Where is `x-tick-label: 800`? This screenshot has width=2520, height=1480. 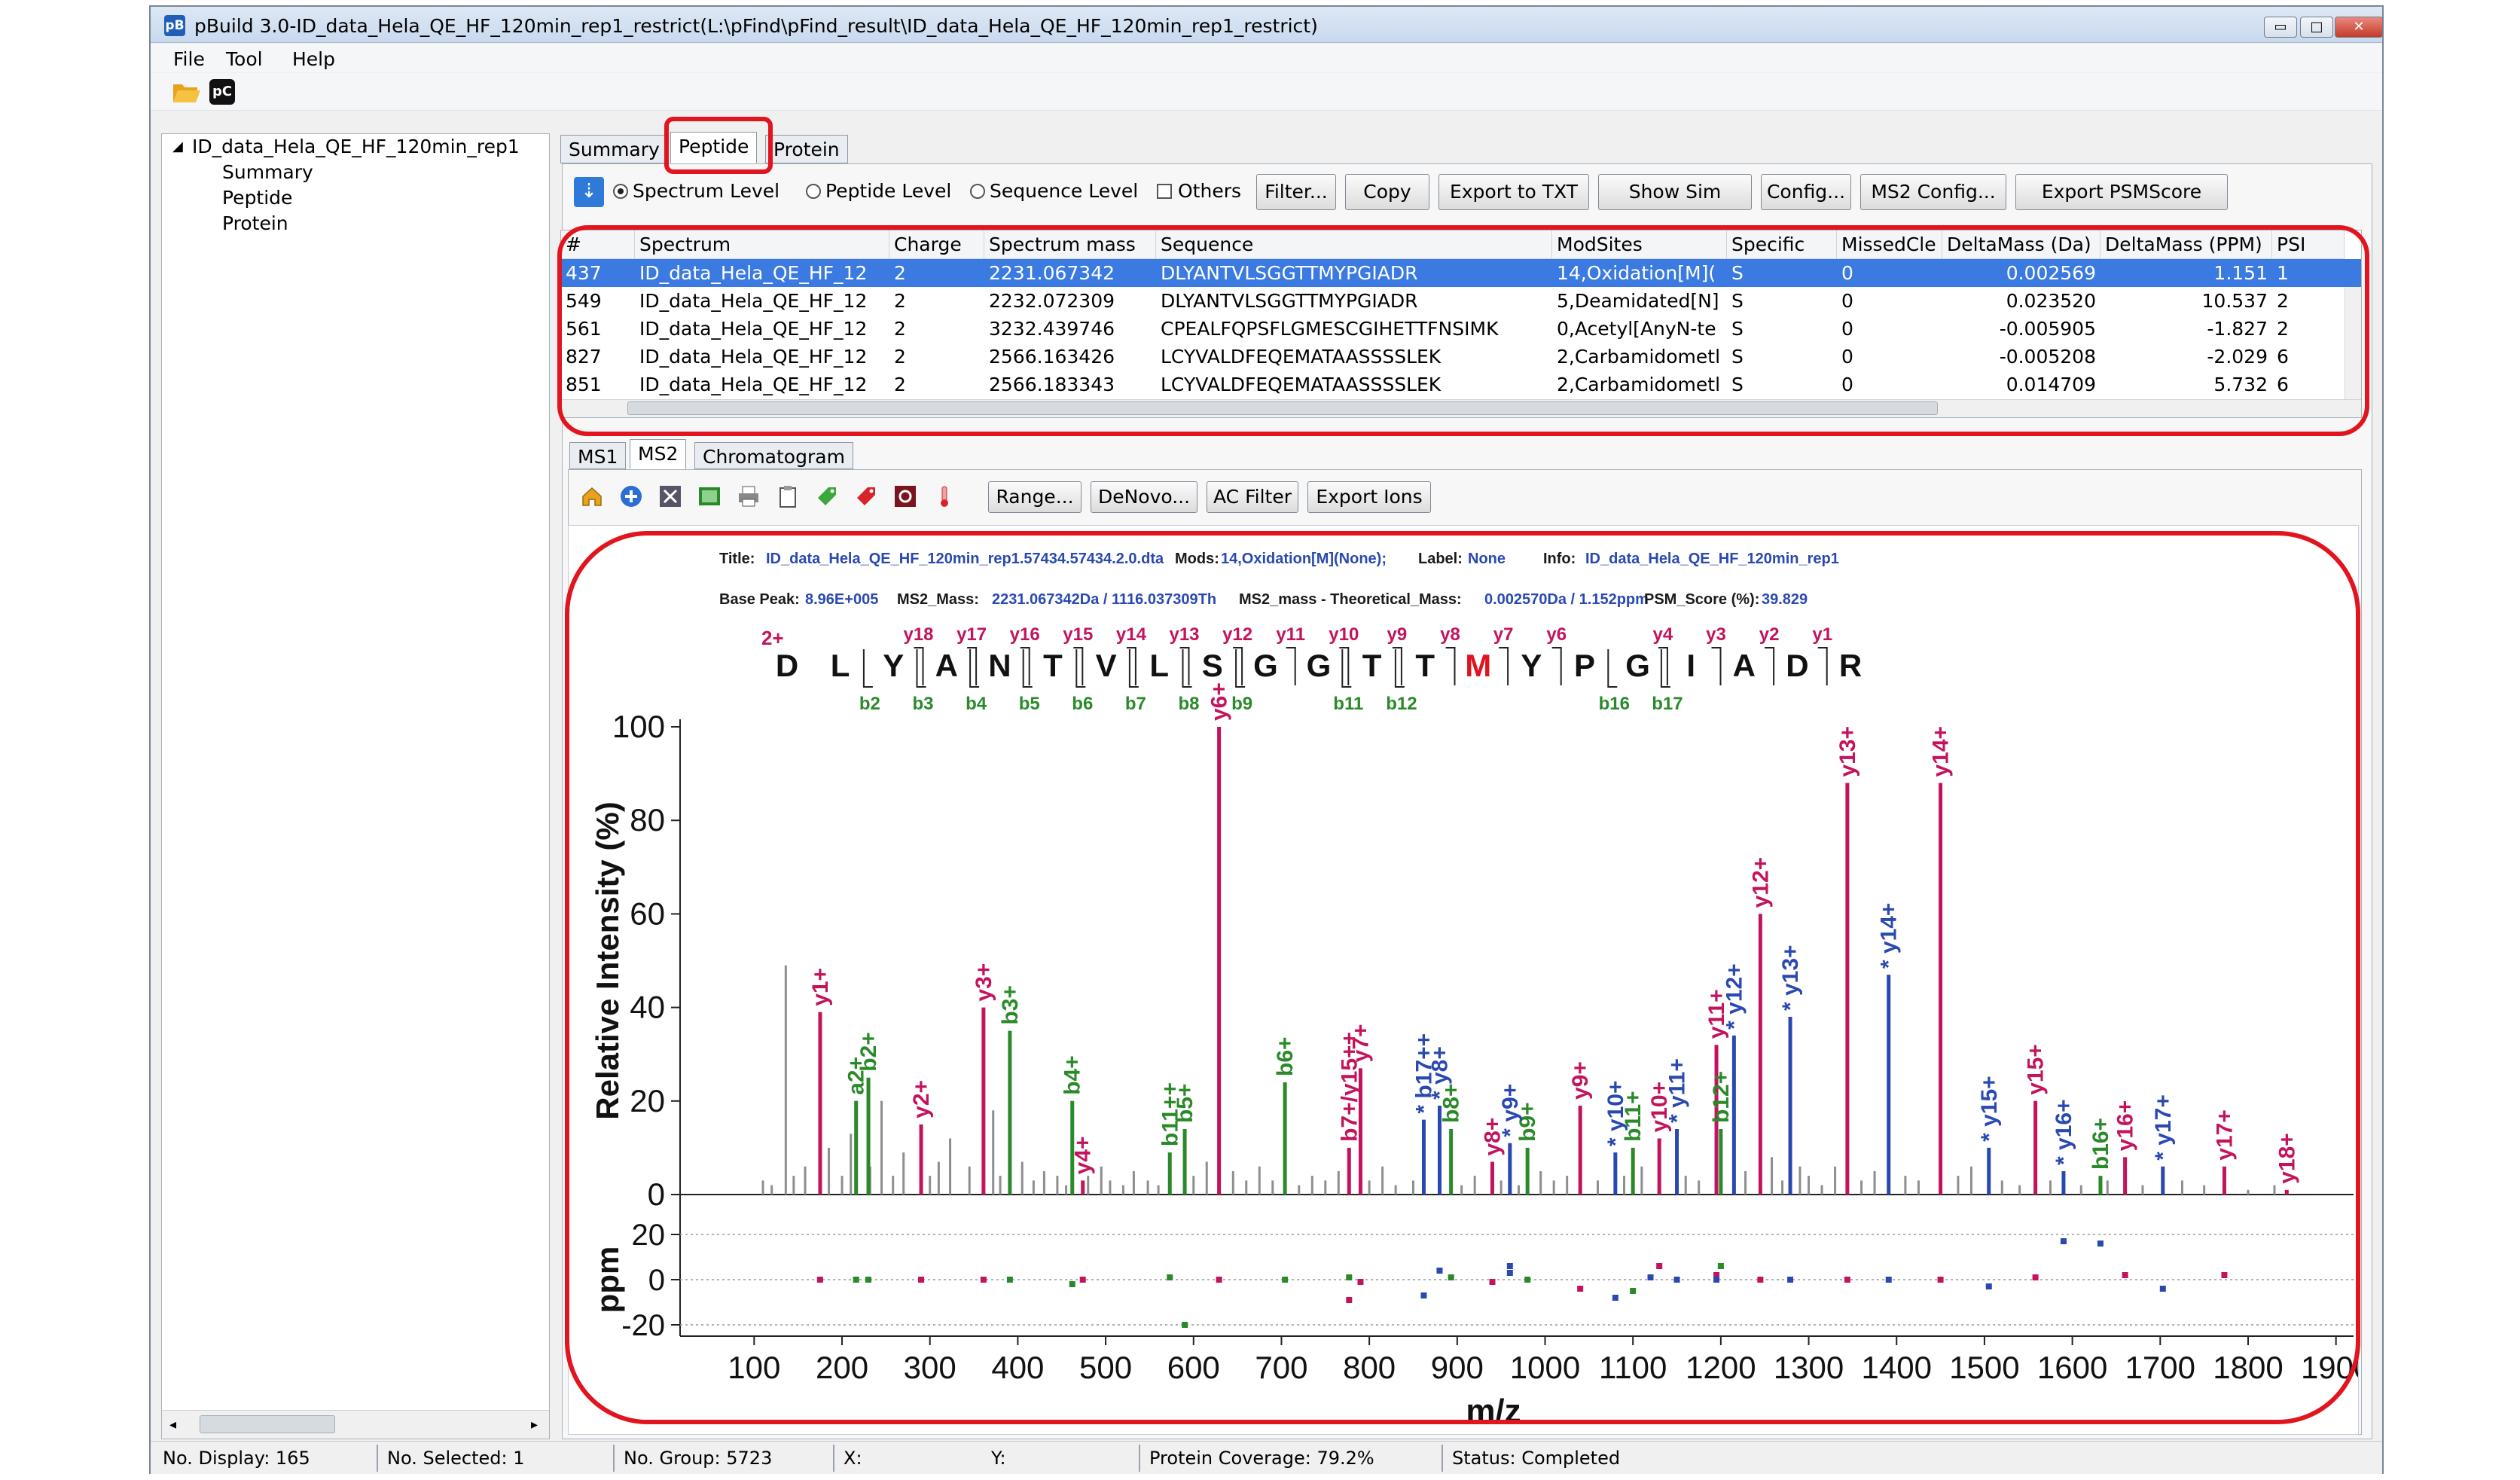
x-tick-label: 800 is located at coordinates (1369, 1367).